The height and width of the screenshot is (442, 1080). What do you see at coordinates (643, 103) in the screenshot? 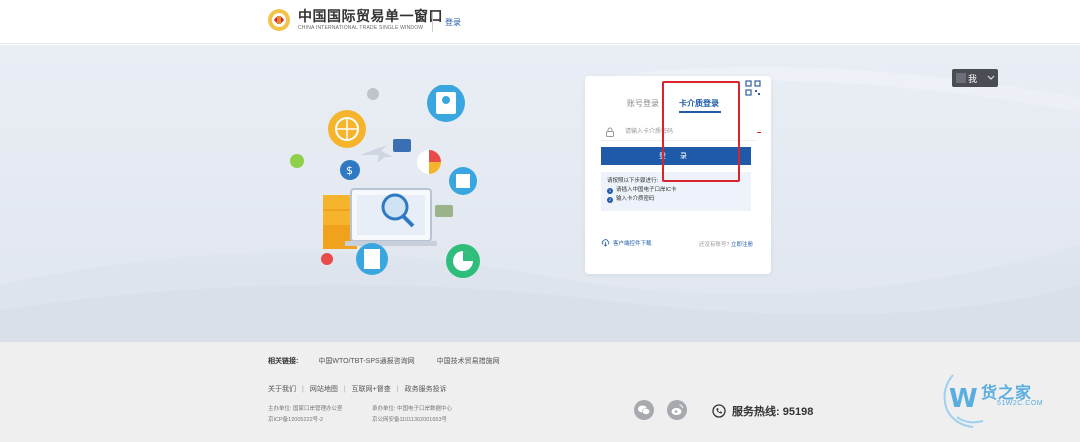
I see `tab-account-login: 账号登录` at bounding box center [643, 103].